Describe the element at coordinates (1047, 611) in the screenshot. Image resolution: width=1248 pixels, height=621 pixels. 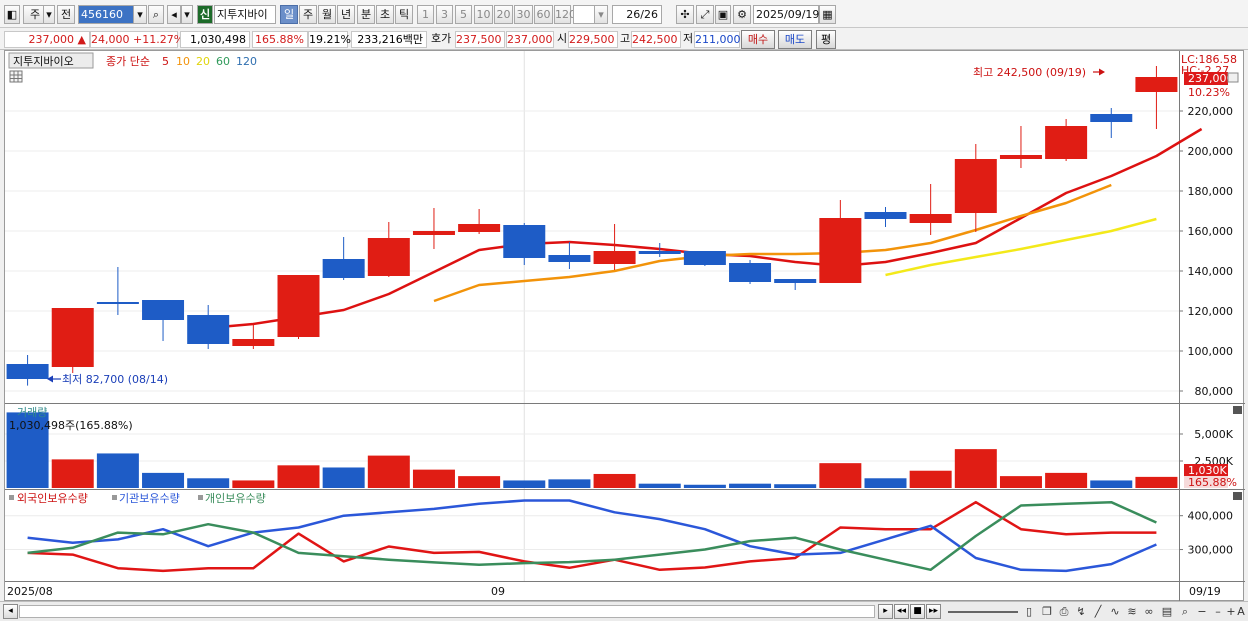
I see `tool-copy-icon: ❐` at that location.